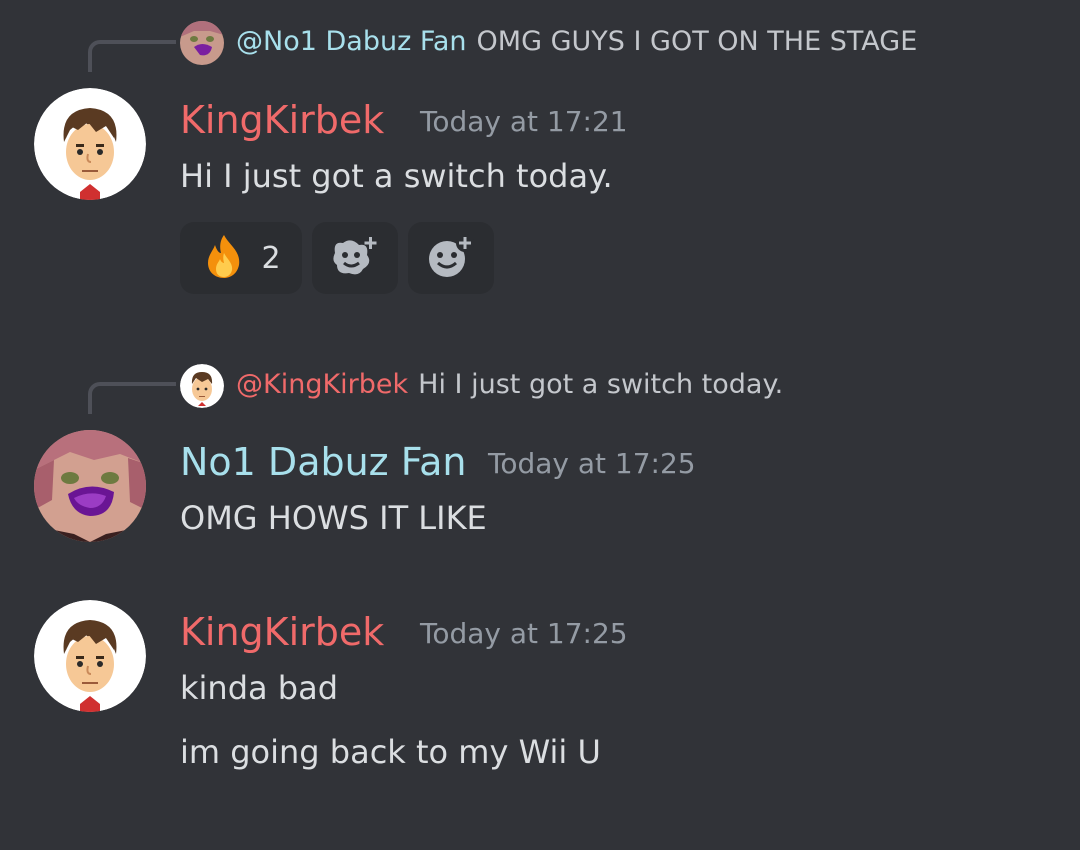  I want to click on add-super-reaction-button, so click(355, 258).